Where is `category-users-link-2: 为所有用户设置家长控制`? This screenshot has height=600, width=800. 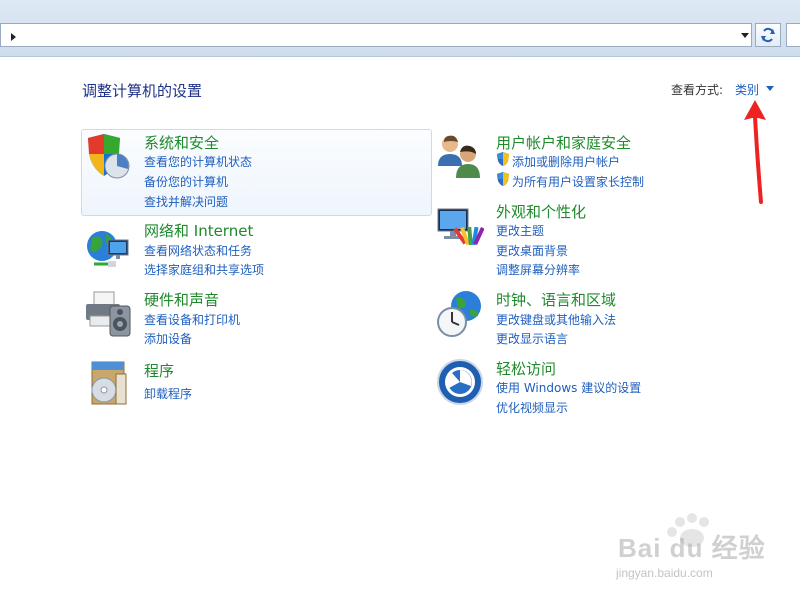
category-users-link-2: 为所有用户设置家长控制 is located at coordinates (578, 181).